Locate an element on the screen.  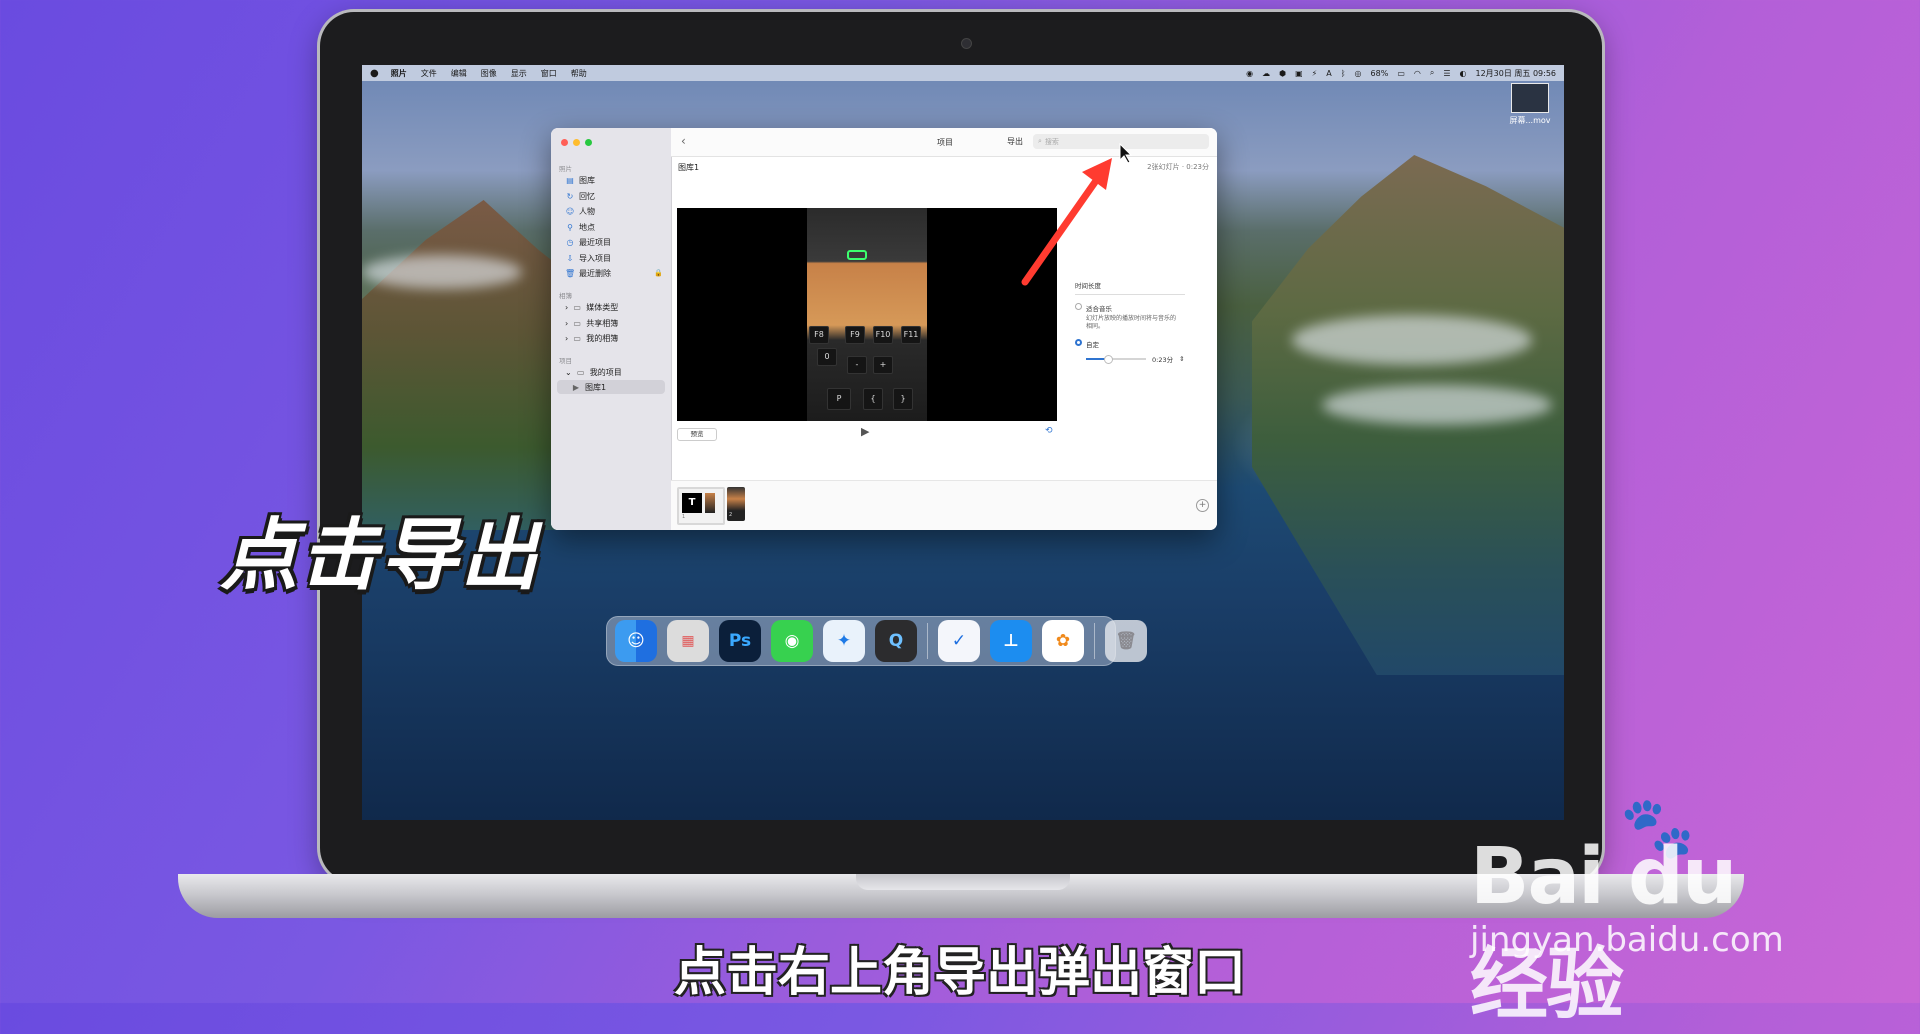
stepper-icon: ⇕ is located at coordinates (1181, 359).